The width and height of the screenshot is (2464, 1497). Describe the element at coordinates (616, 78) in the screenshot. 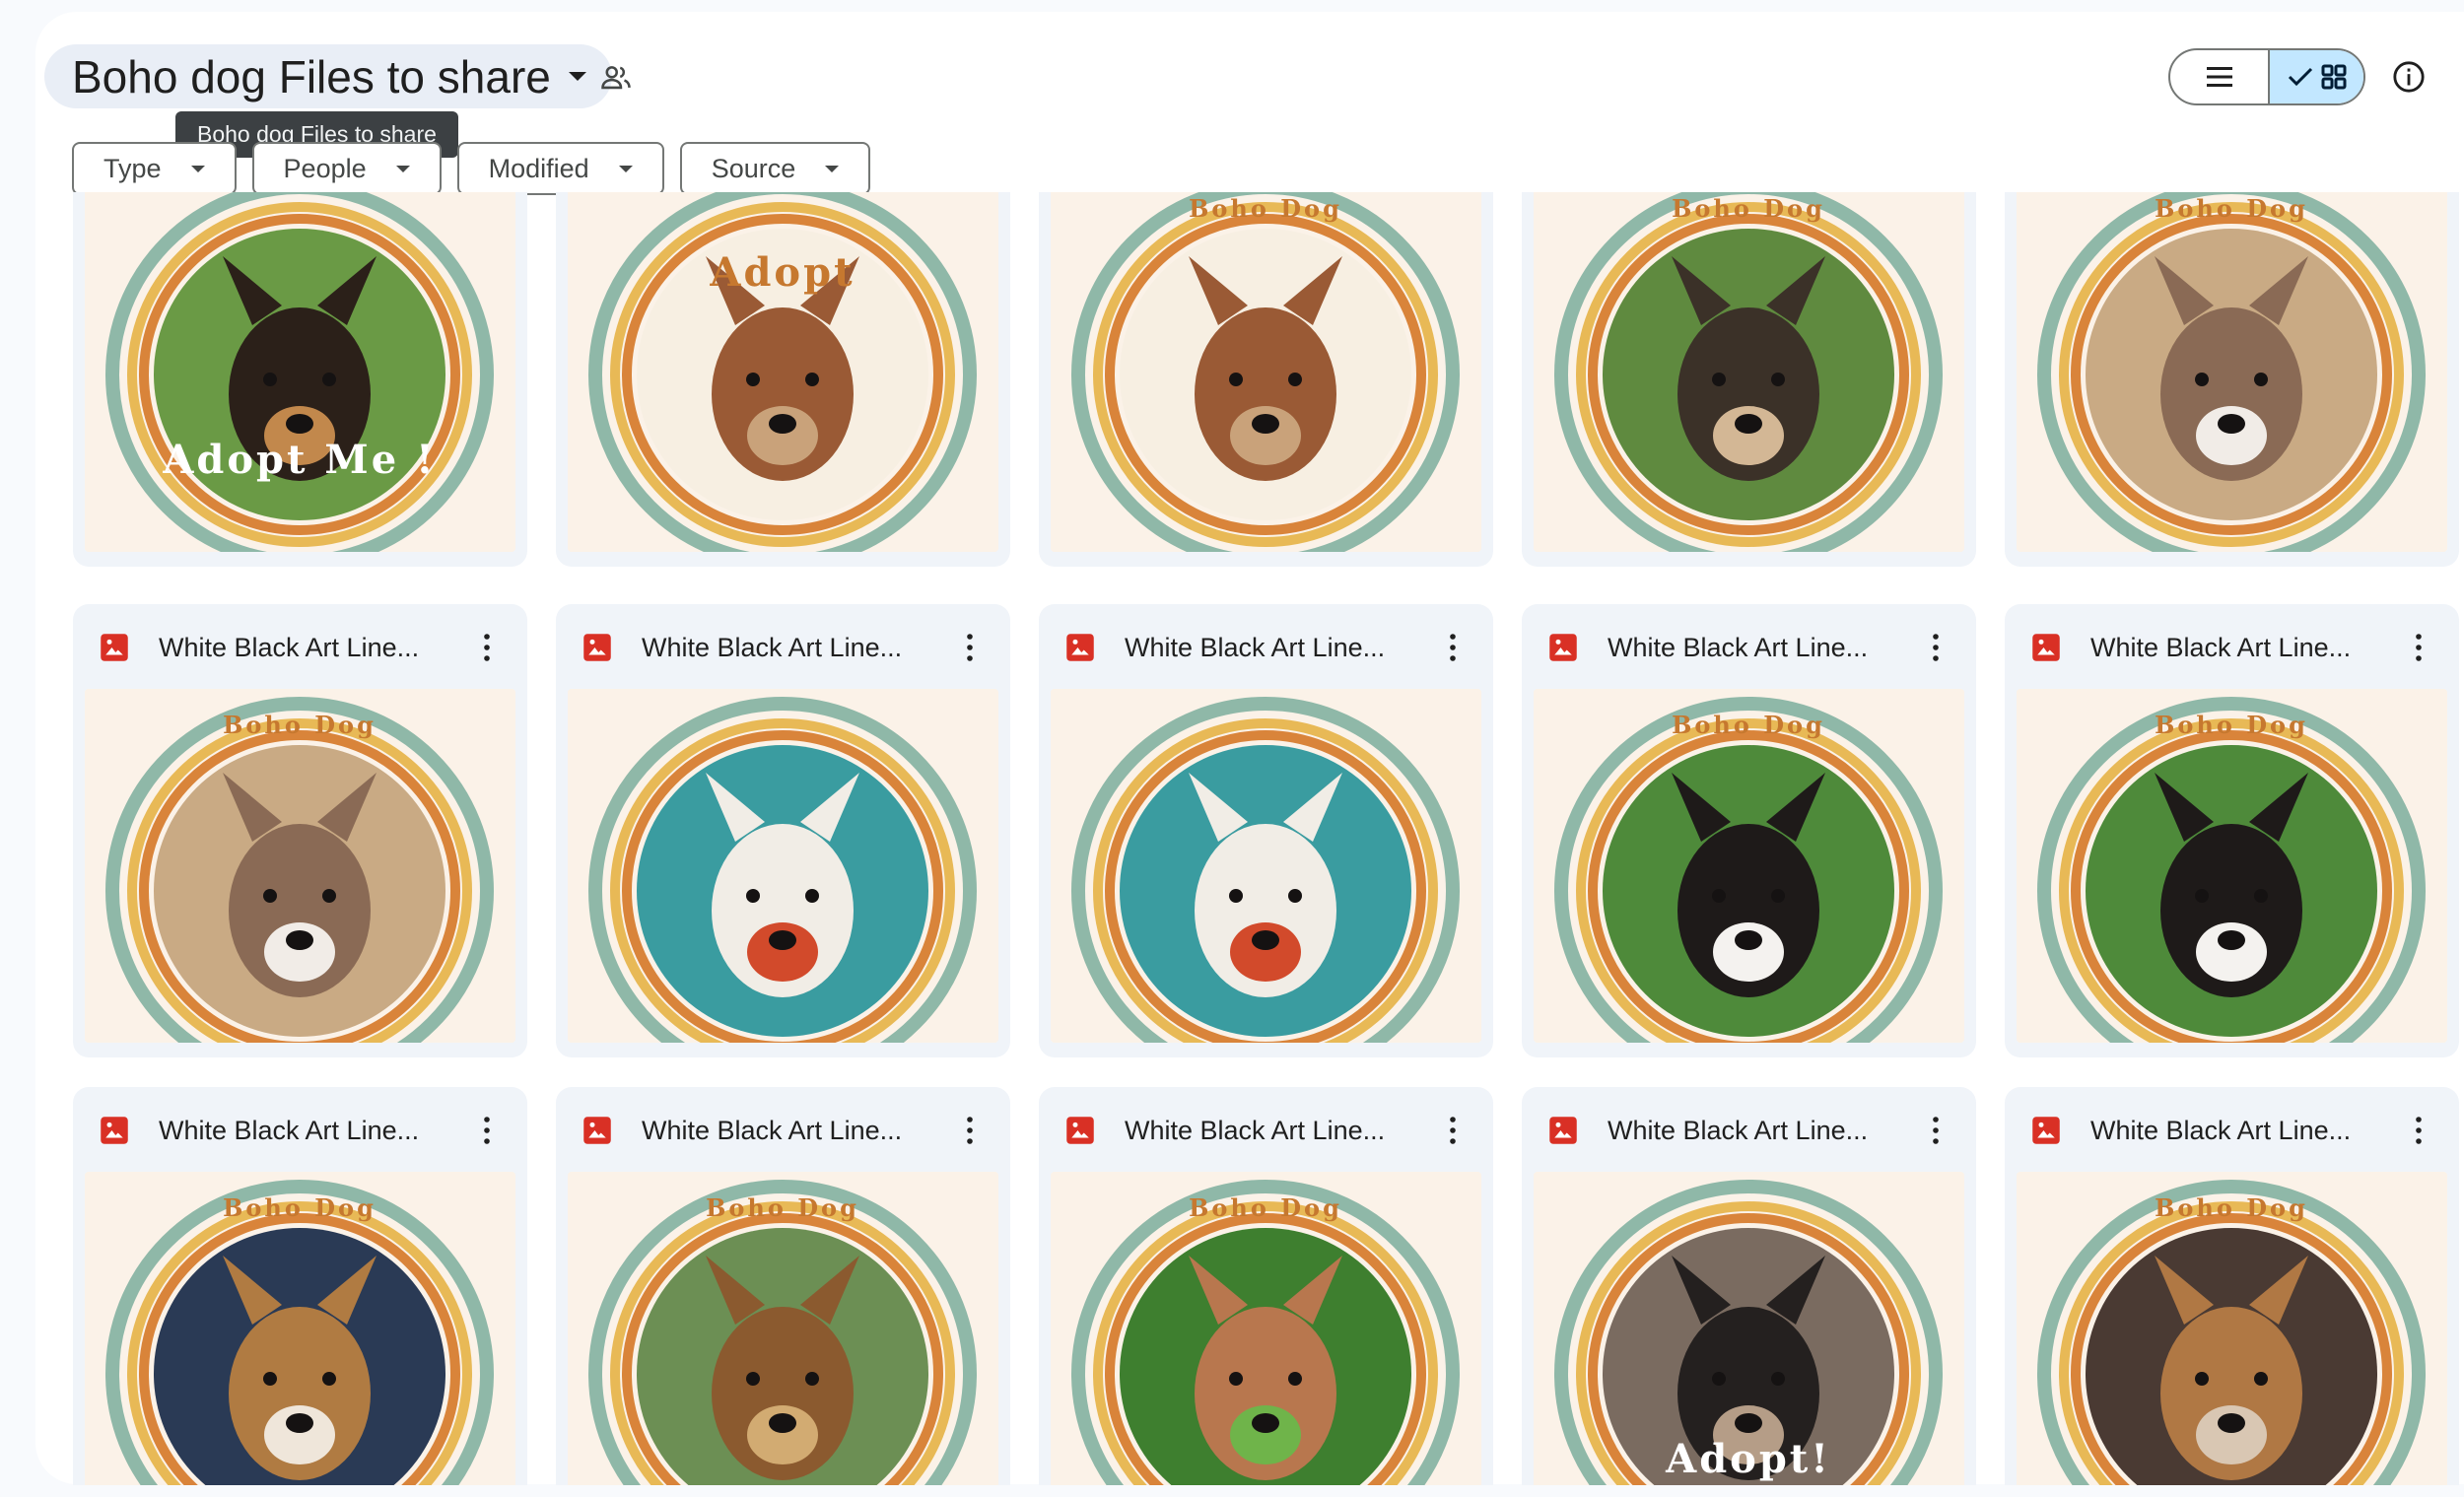

I see `shared-people-icon` at that location.